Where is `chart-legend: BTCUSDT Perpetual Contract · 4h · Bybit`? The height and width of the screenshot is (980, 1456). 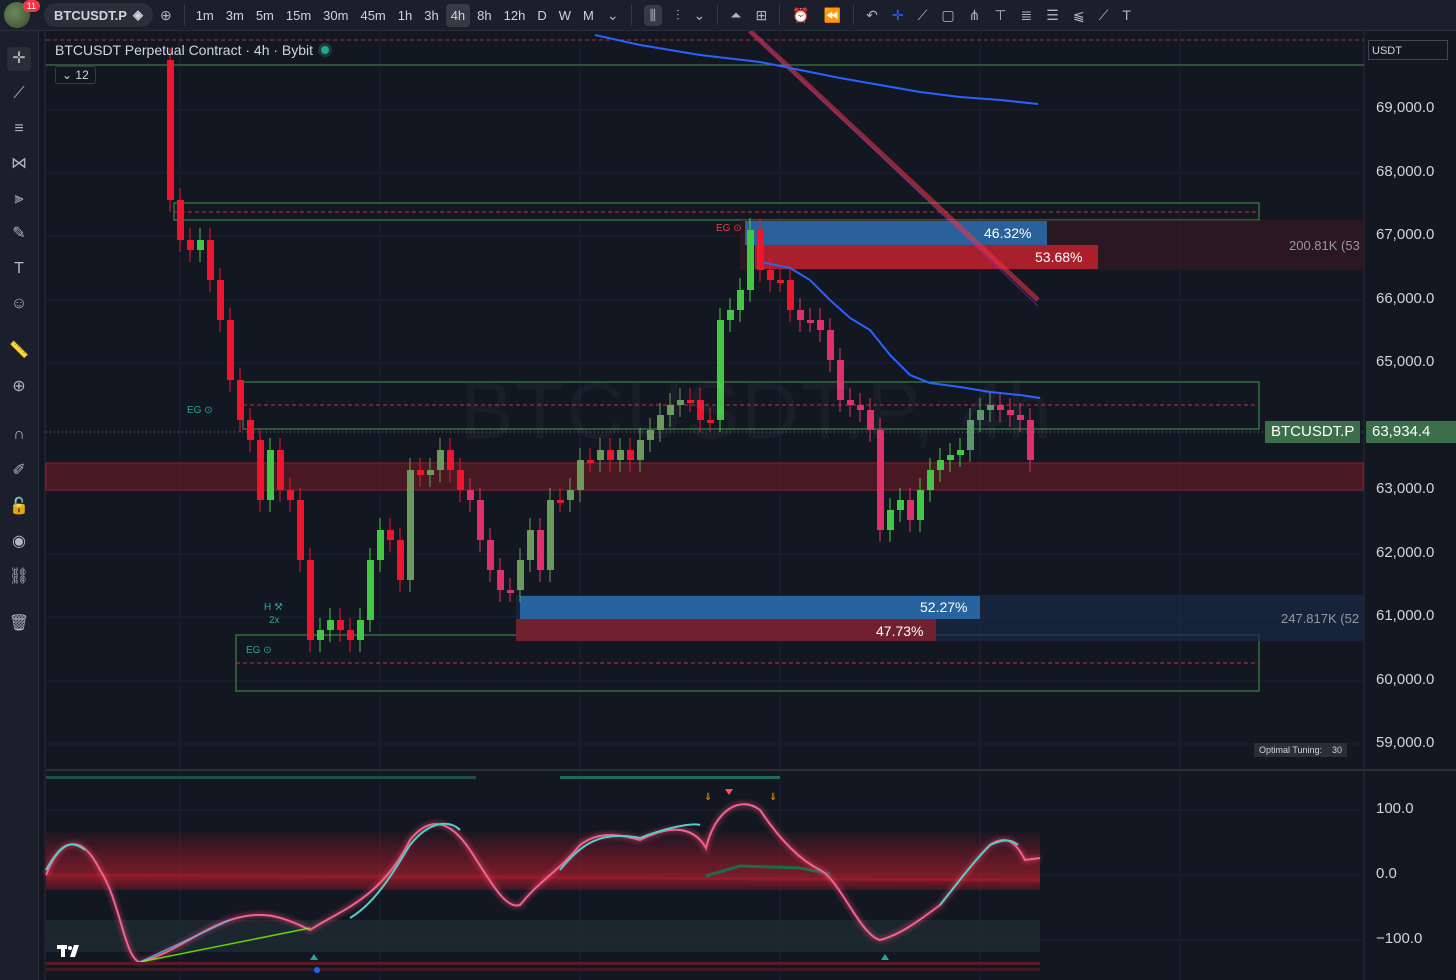
chart-legend: BTCUSDT Perpetual Contract · 4h · Bybit is located at coordinates (192, 50).